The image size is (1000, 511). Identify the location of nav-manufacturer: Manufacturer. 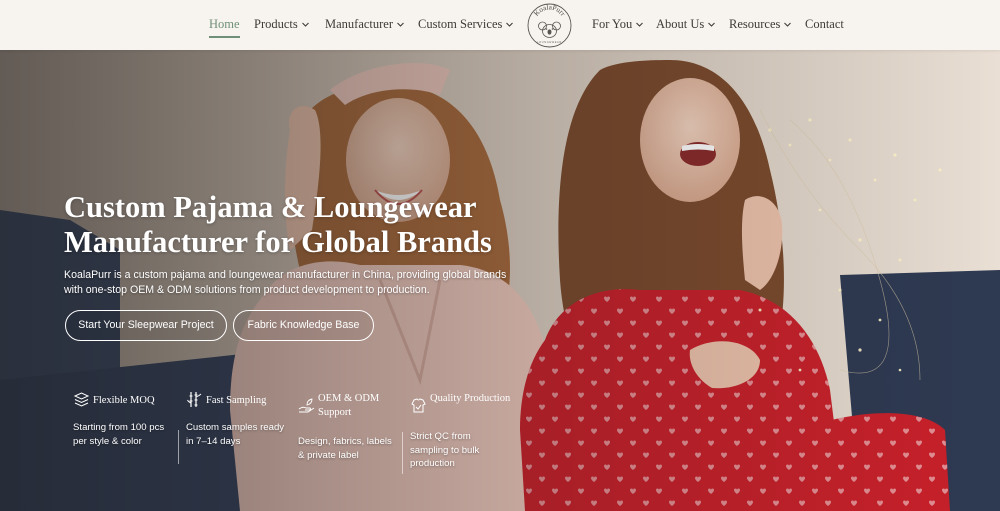
(365, 25).